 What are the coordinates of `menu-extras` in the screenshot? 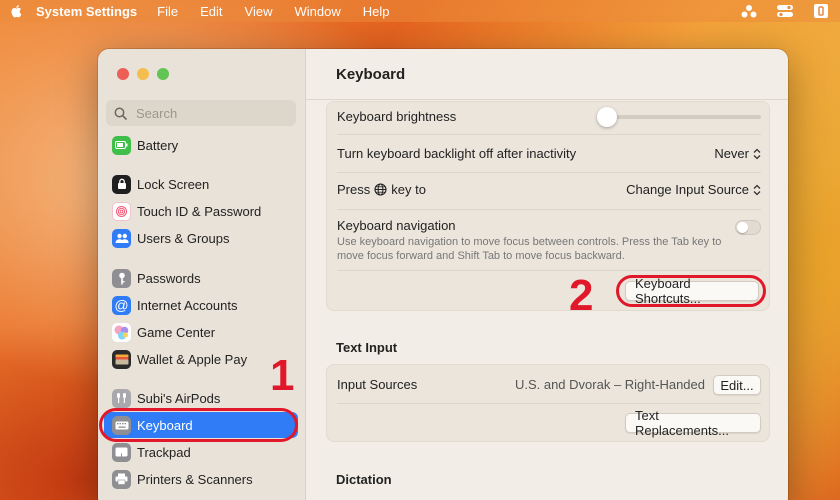 It's located at (785, 11).